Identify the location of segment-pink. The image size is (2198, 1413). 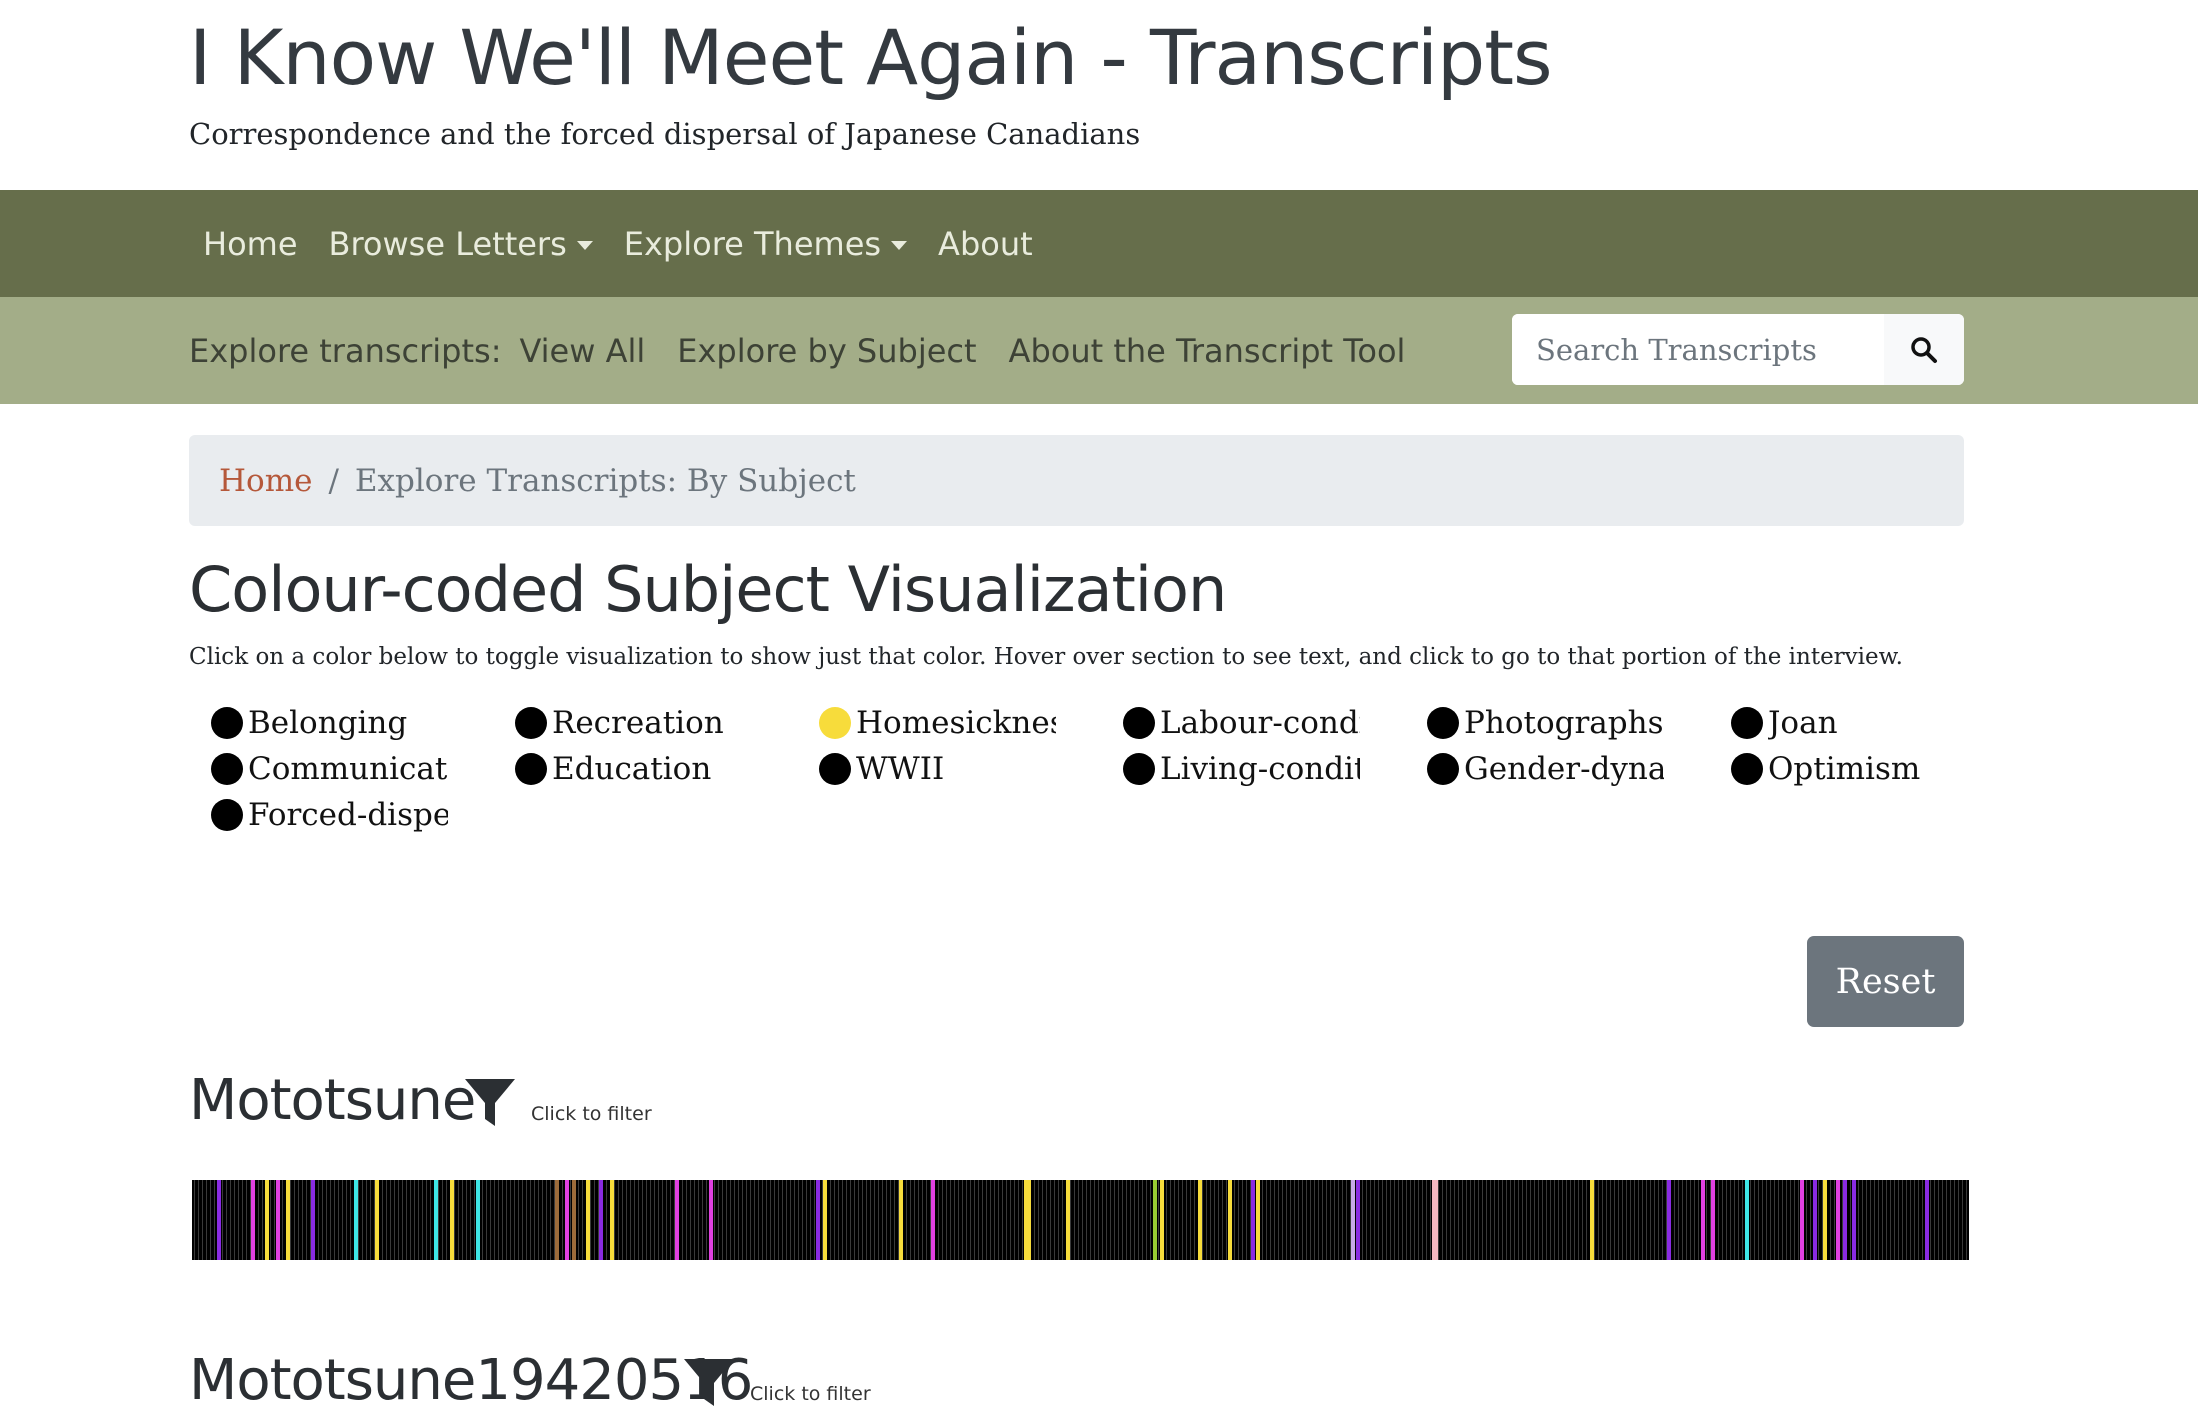
(1435, 1220).